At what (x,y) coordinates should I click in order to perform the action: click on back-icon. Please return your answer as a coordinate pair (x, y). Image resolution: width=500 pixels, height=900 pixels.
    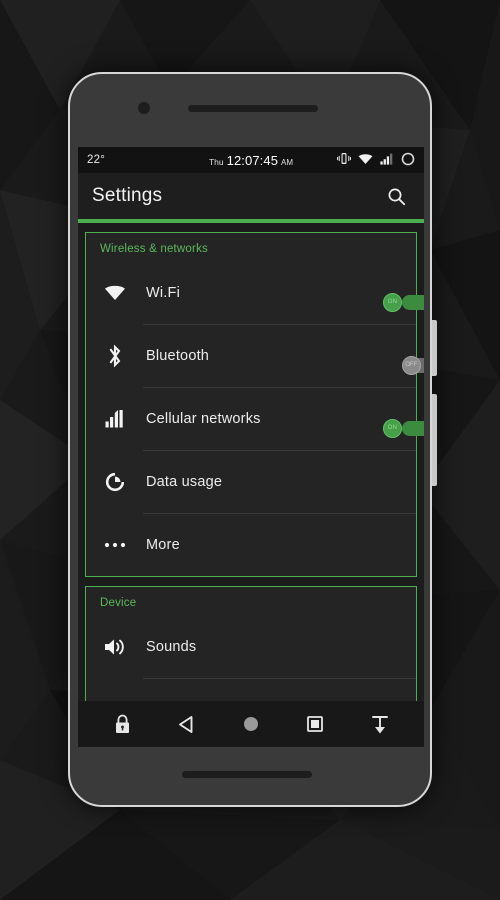
    Looking at the image, I should click on (187, 724).